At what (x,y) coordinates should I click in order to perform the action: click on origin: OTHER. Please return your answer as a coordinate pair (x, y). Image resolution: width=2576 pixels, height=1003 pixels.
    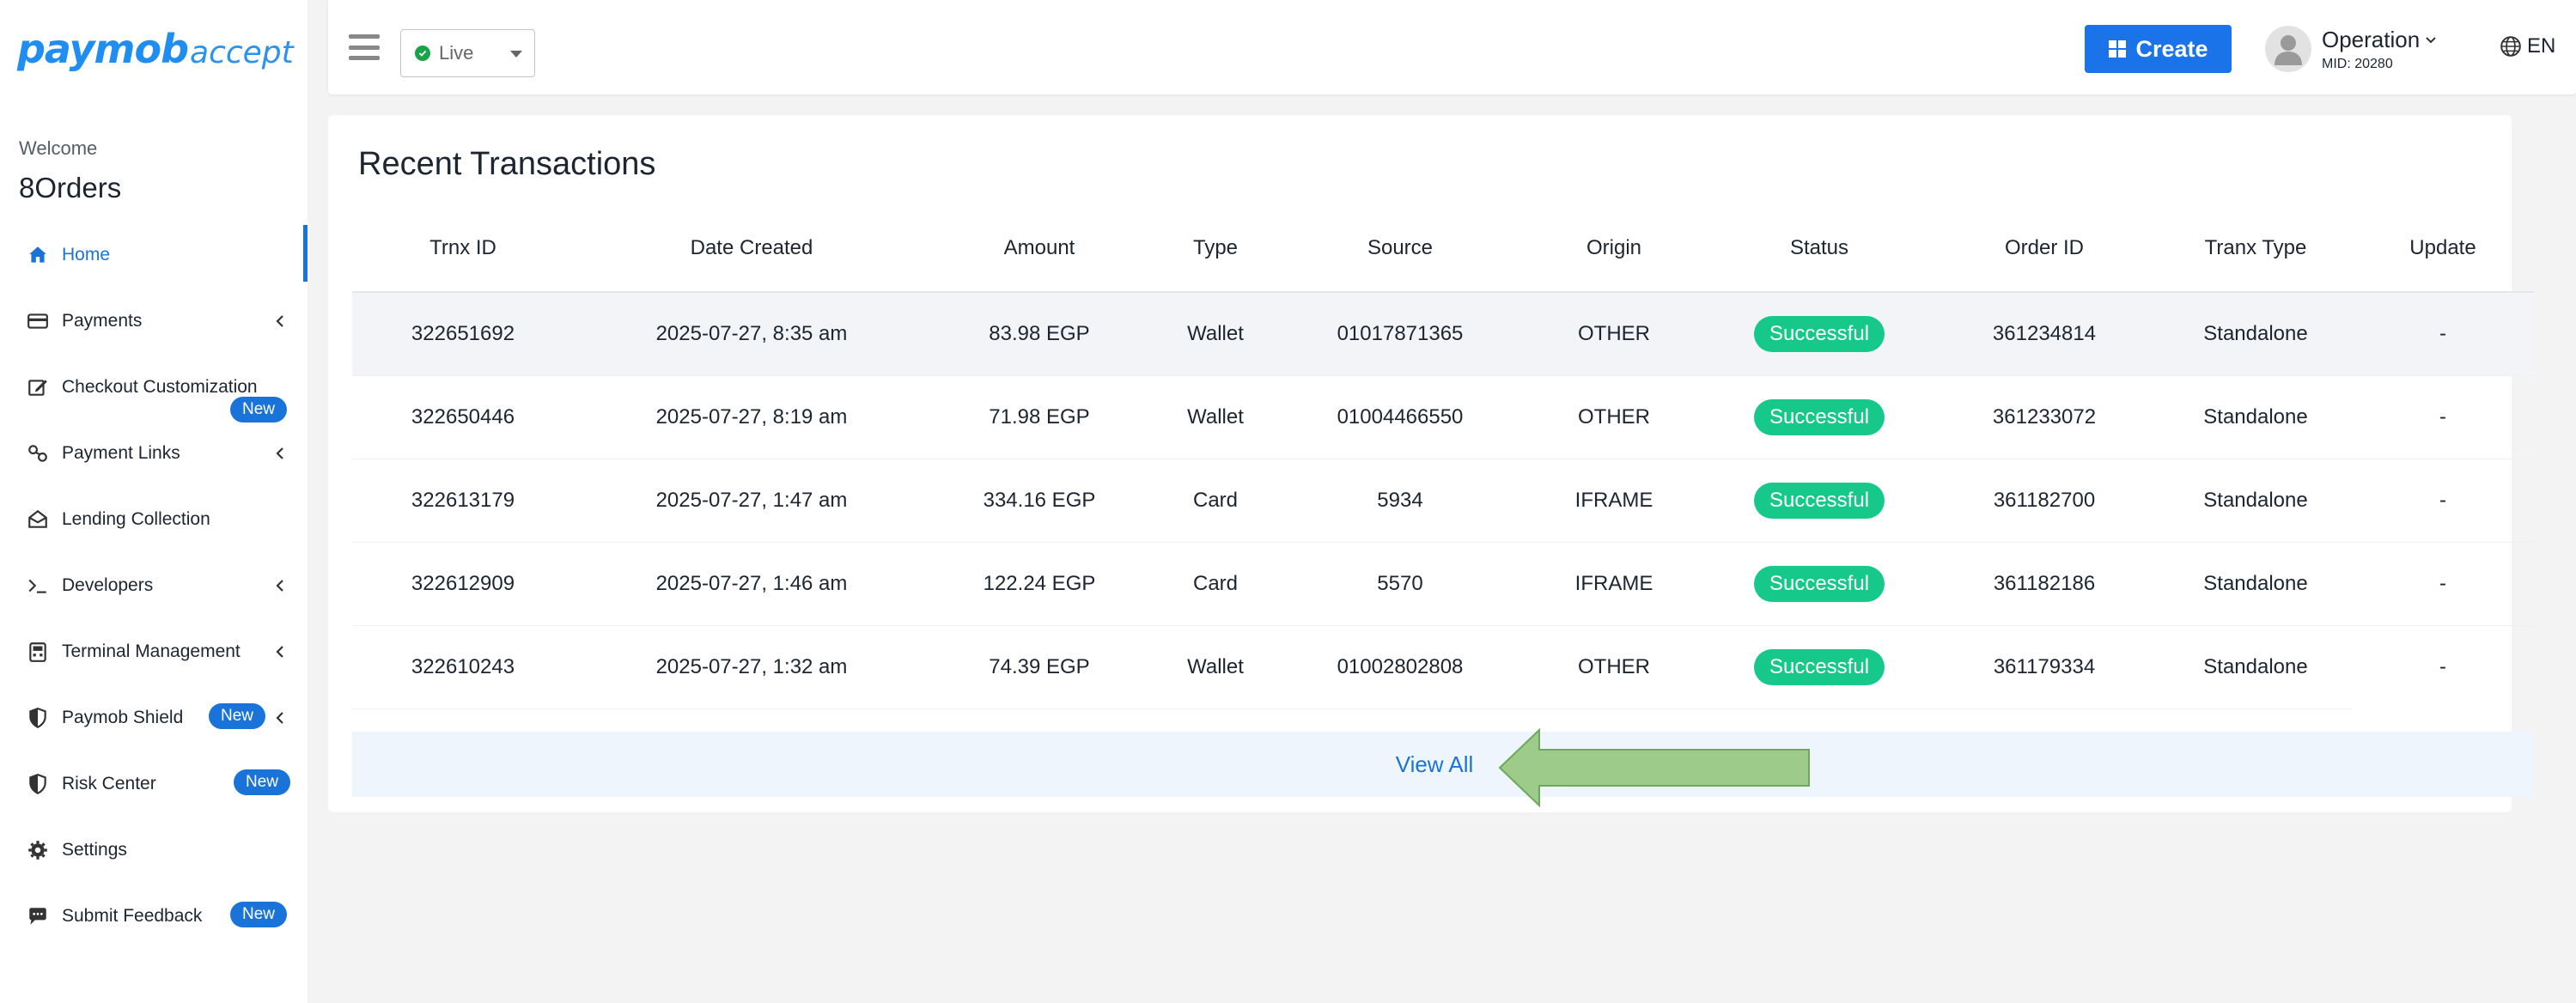
    Looking at the image, I should click on (1614, 667).